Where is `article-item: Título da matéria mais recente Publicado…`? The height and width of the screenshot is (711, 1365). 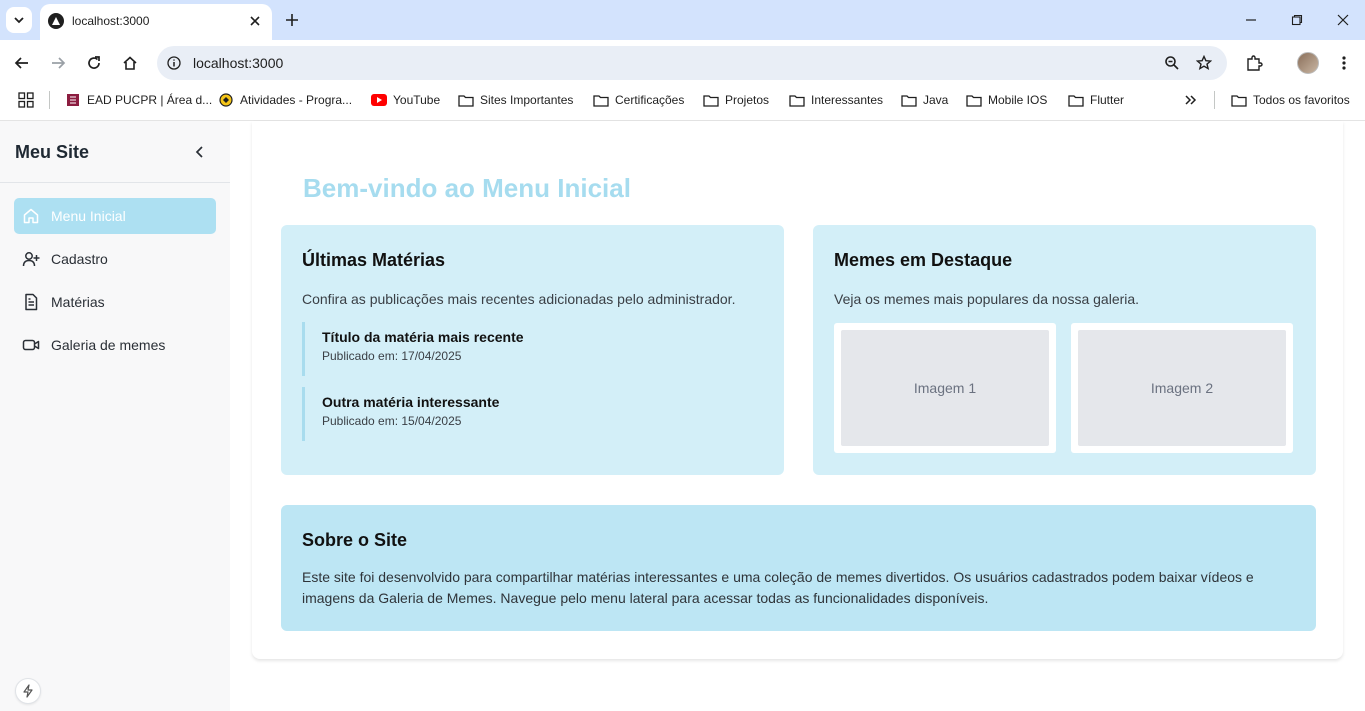 article-item: Título da matéria mais recente Publicado… is located at coordinates (532, 349).